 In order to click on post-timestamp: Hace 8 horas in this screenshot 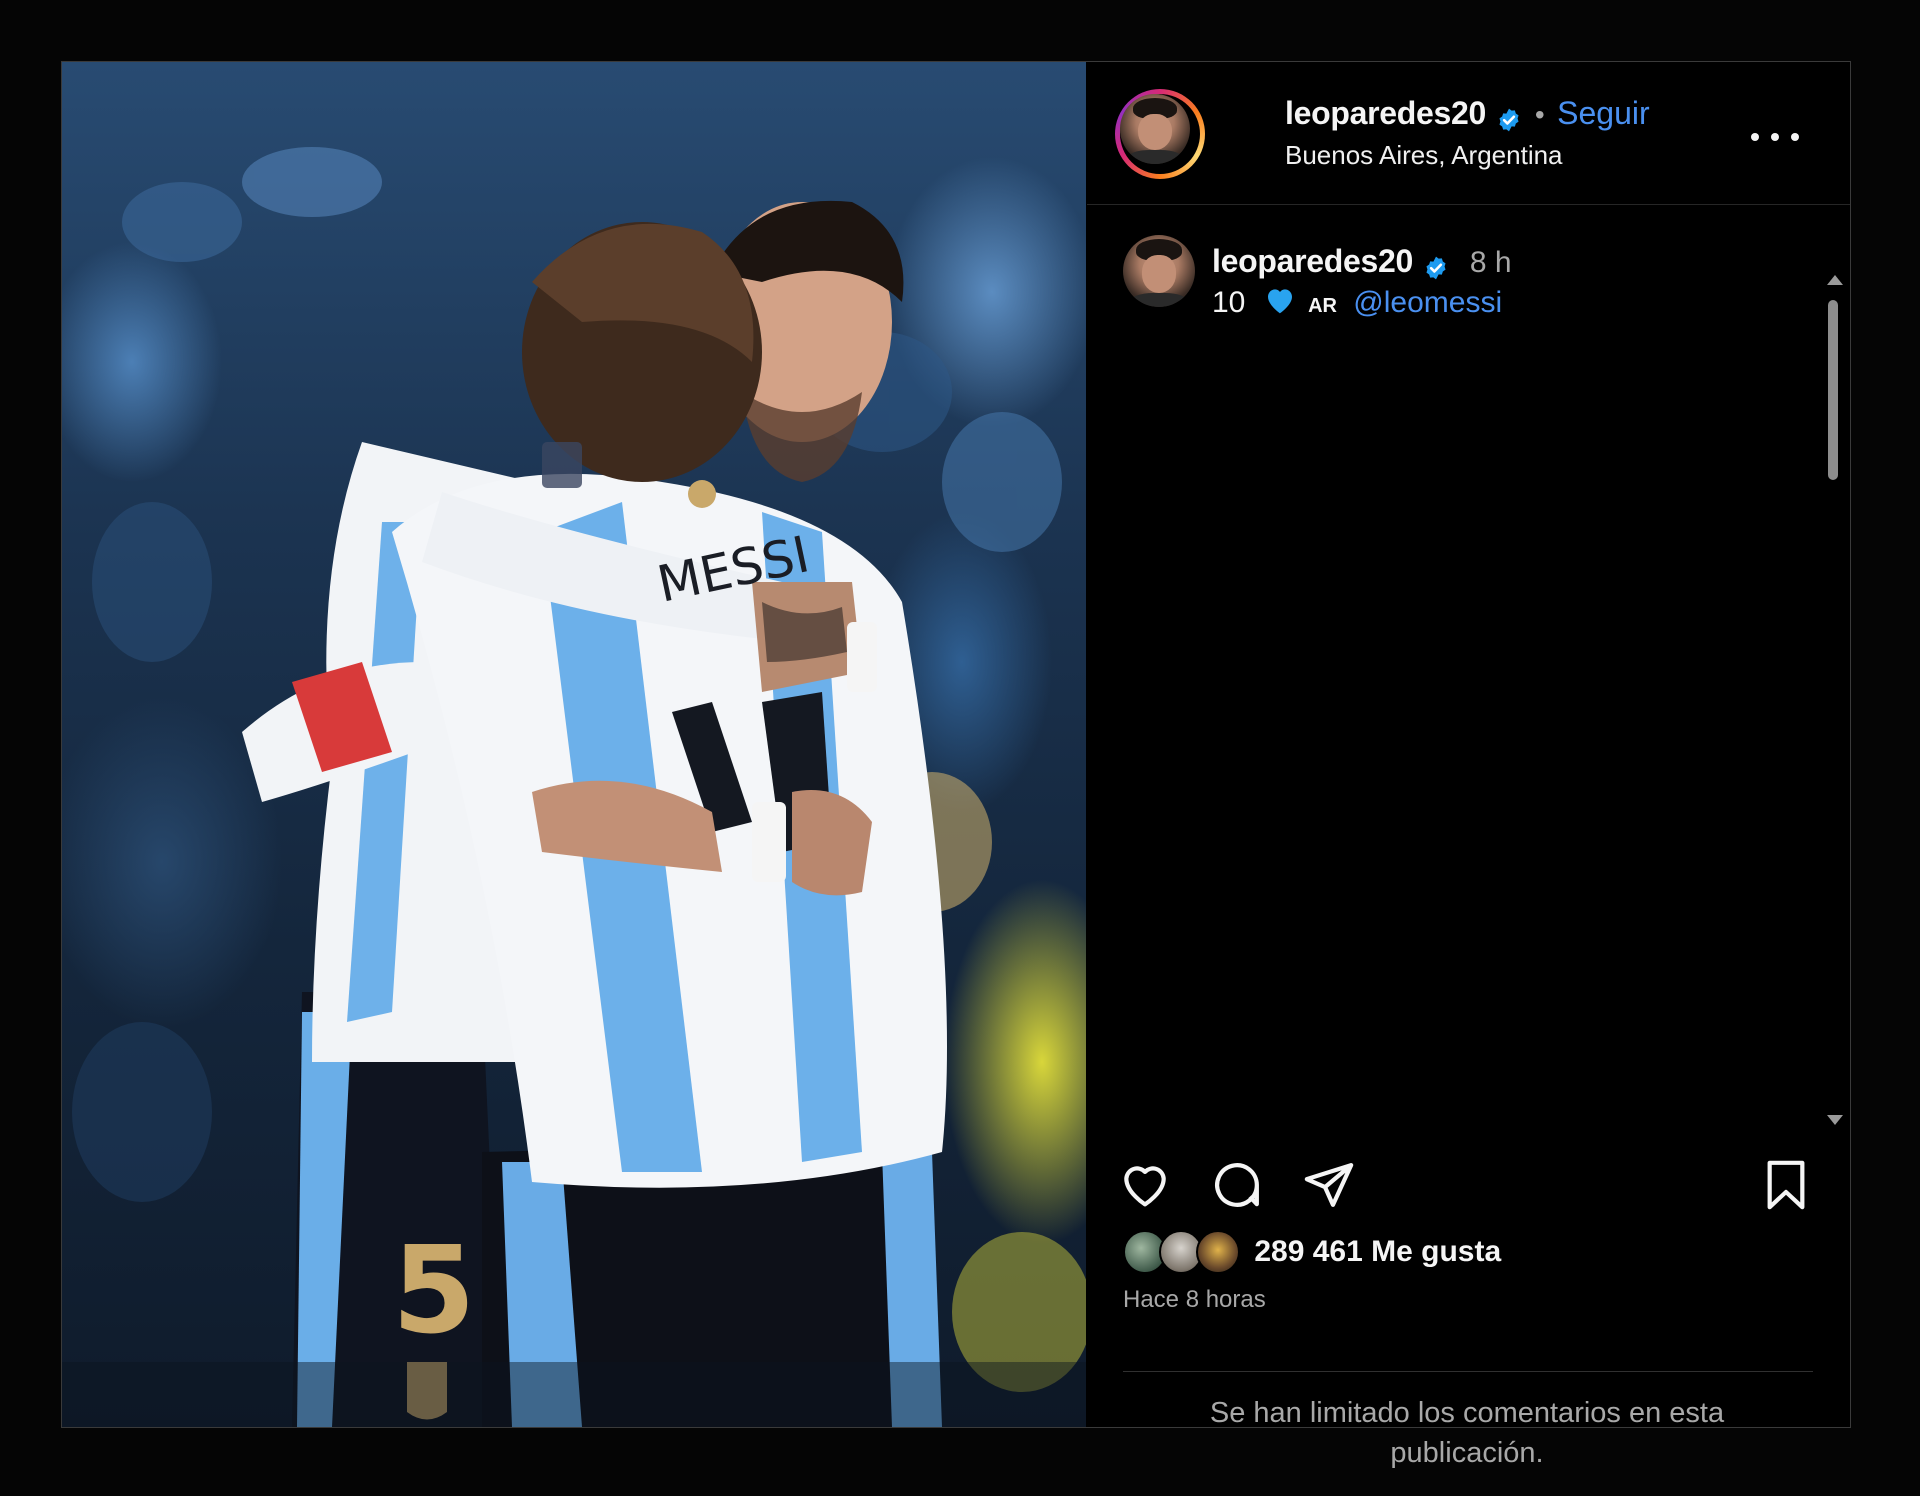, I will do `click(1194, 1300)`.